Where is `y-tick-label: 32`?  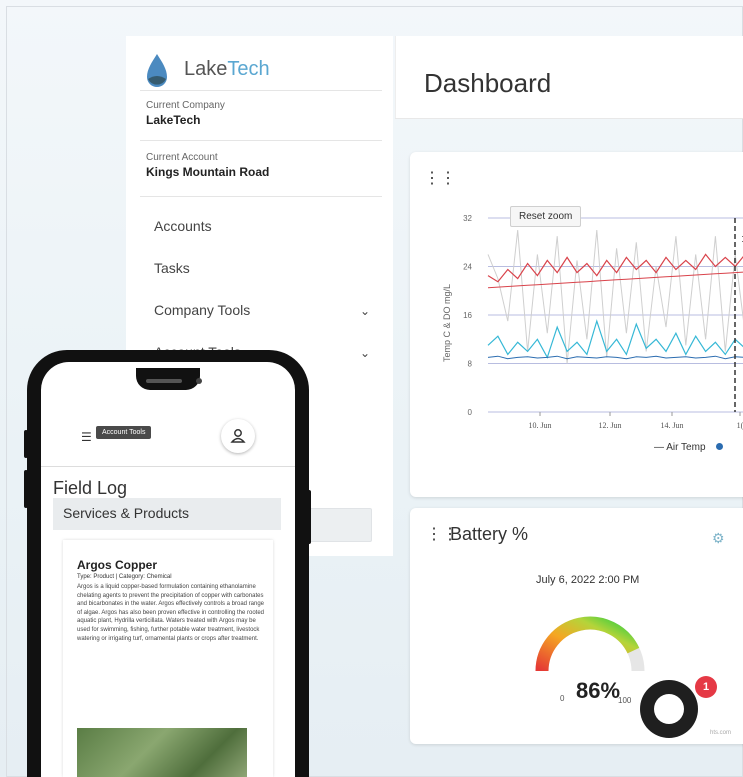 y-tick-label: 32 is located at coordinates (467, 218).